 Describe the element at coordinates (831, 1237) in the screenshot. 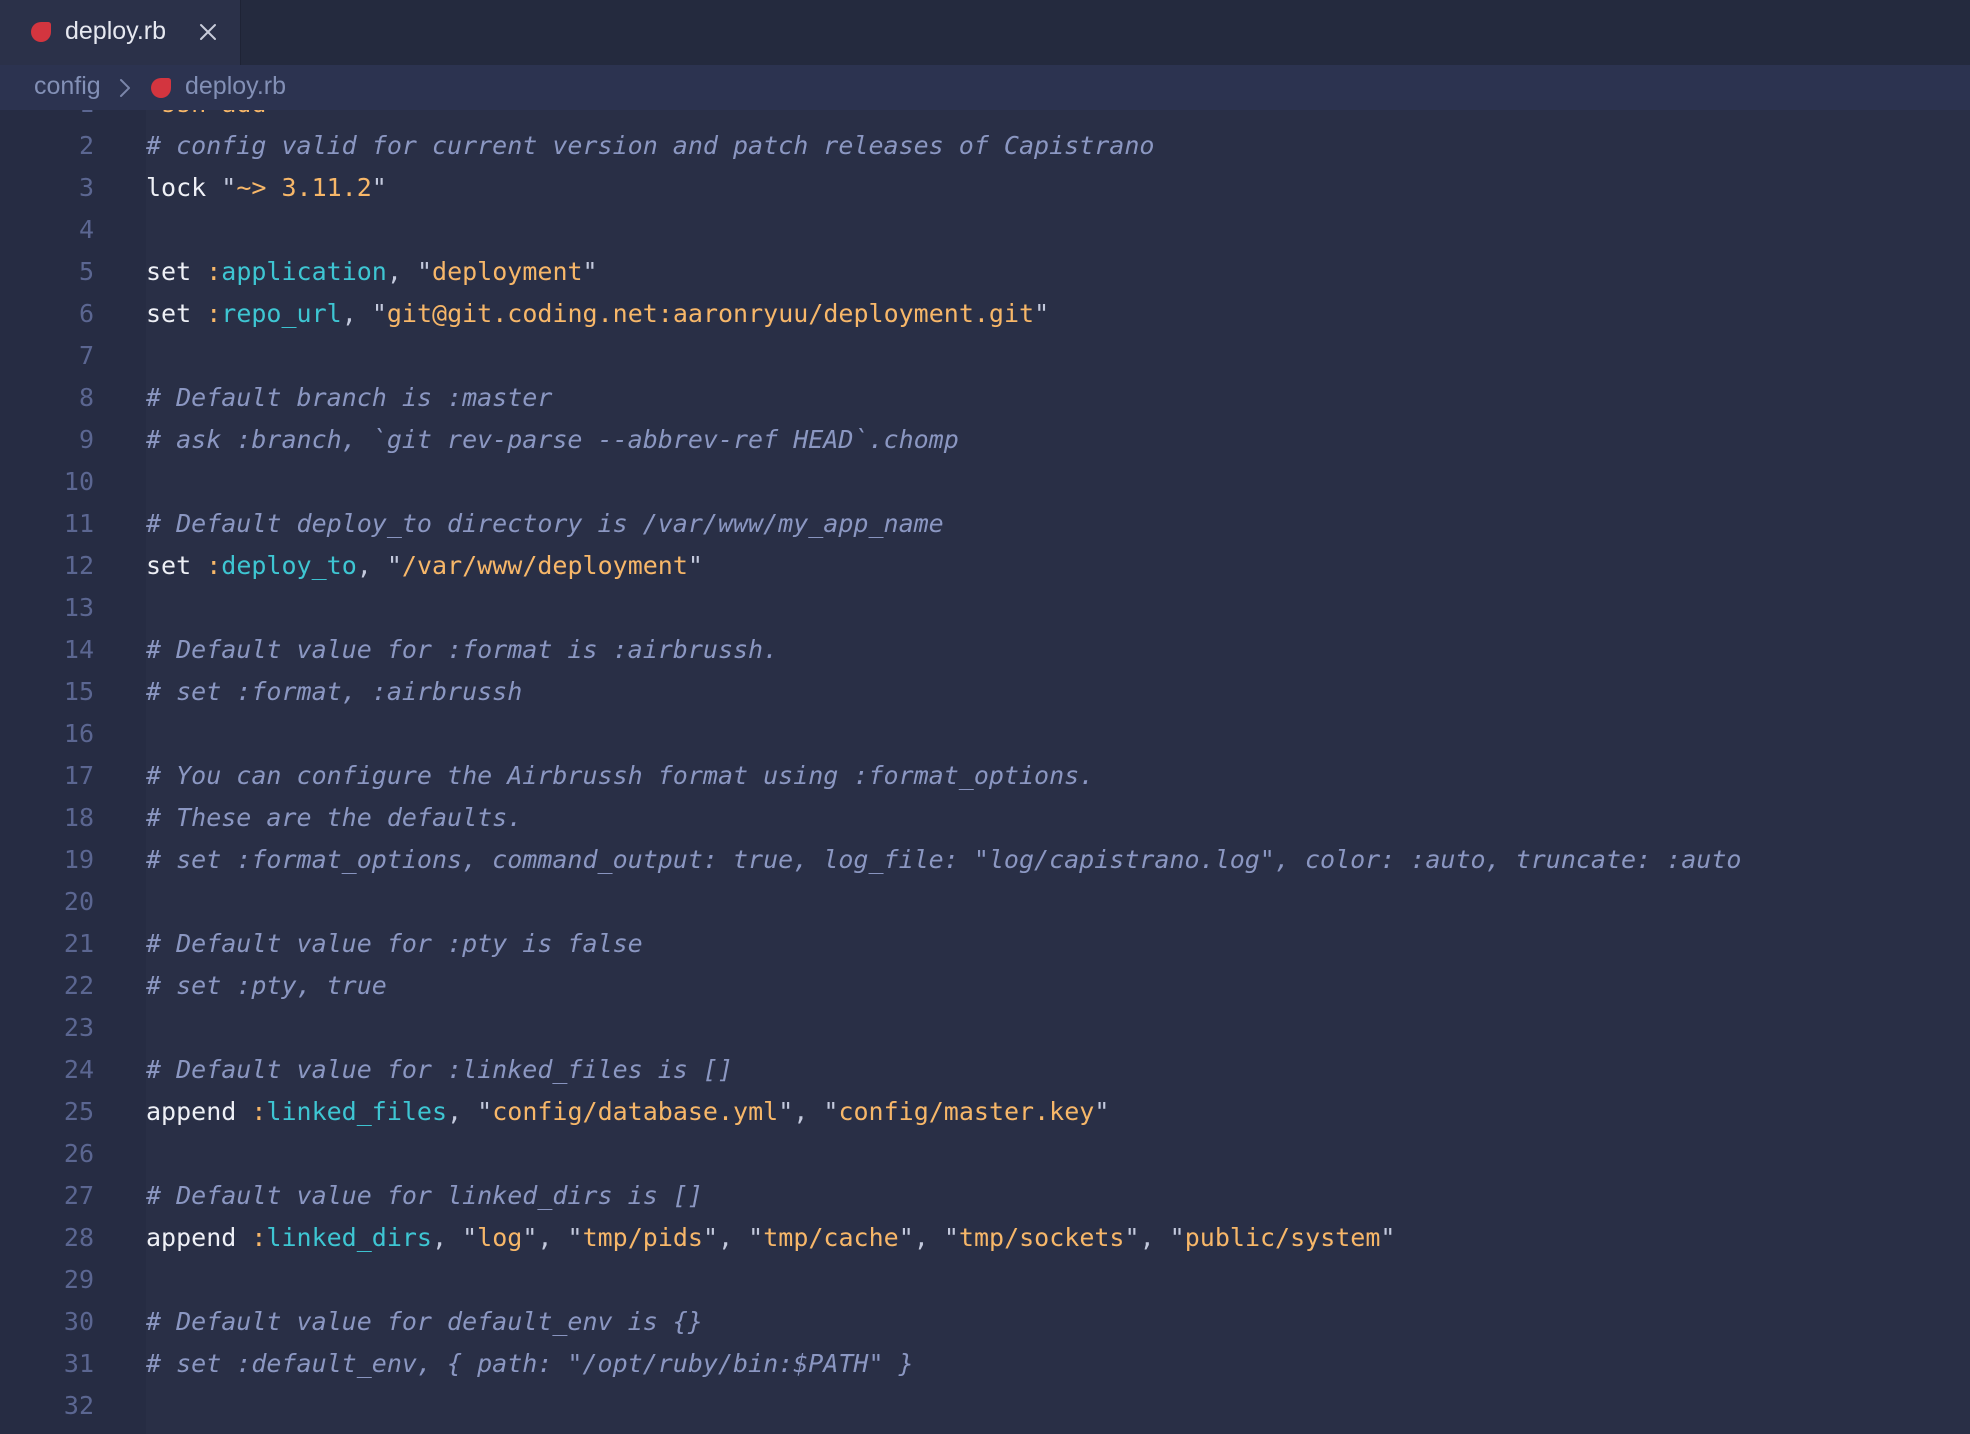

I see `token-string: tmp/cache` at that location.